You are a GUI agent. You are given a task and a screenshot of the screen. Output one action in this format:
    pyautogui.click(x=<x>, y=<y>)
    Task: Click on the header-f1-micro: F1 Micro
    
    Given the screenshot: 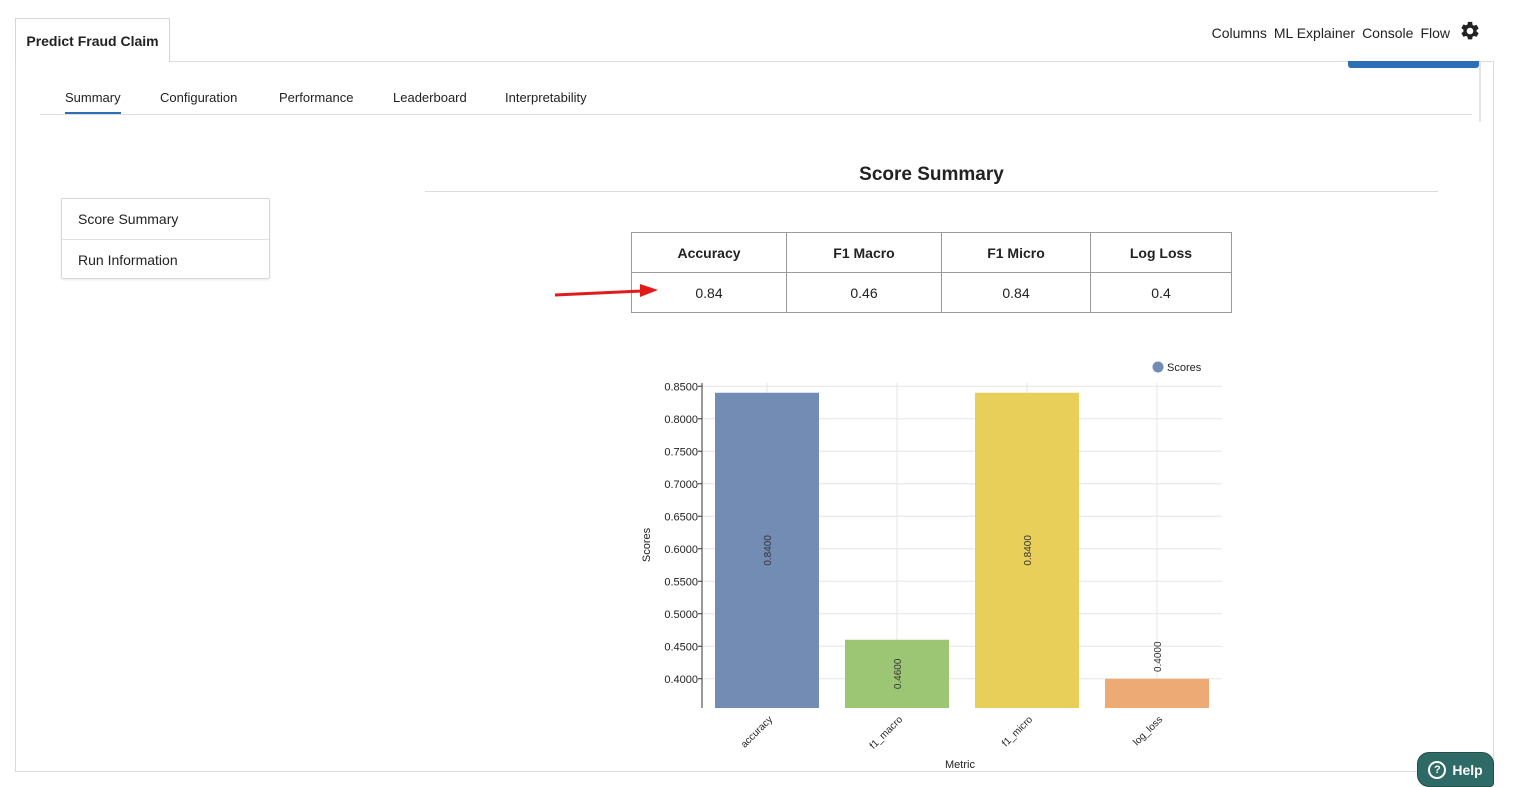 What is the action you would take?
    pyautogui.click(x=1016, y=252)
    